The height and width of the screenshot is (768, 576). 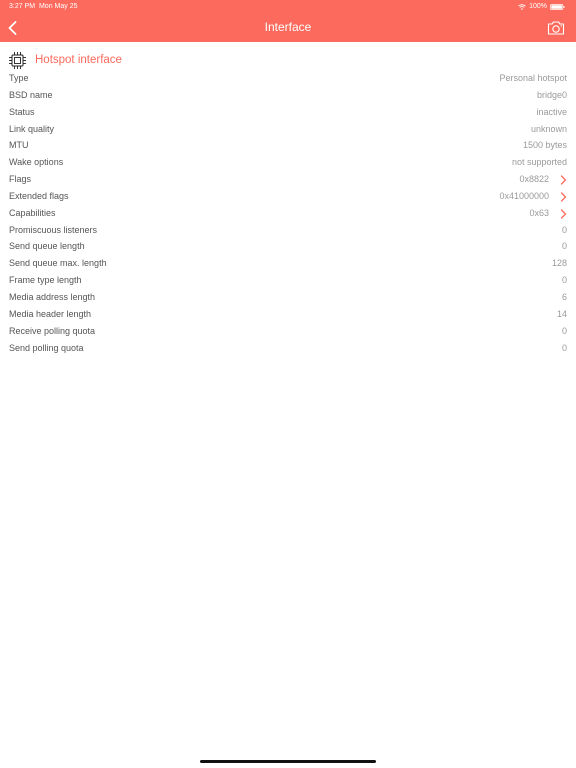 What do you see at coordinates (43, 6) in the screenshot?
I see `status-time: 3:27 PM Mon May 25` at bounding box center [43, 6].